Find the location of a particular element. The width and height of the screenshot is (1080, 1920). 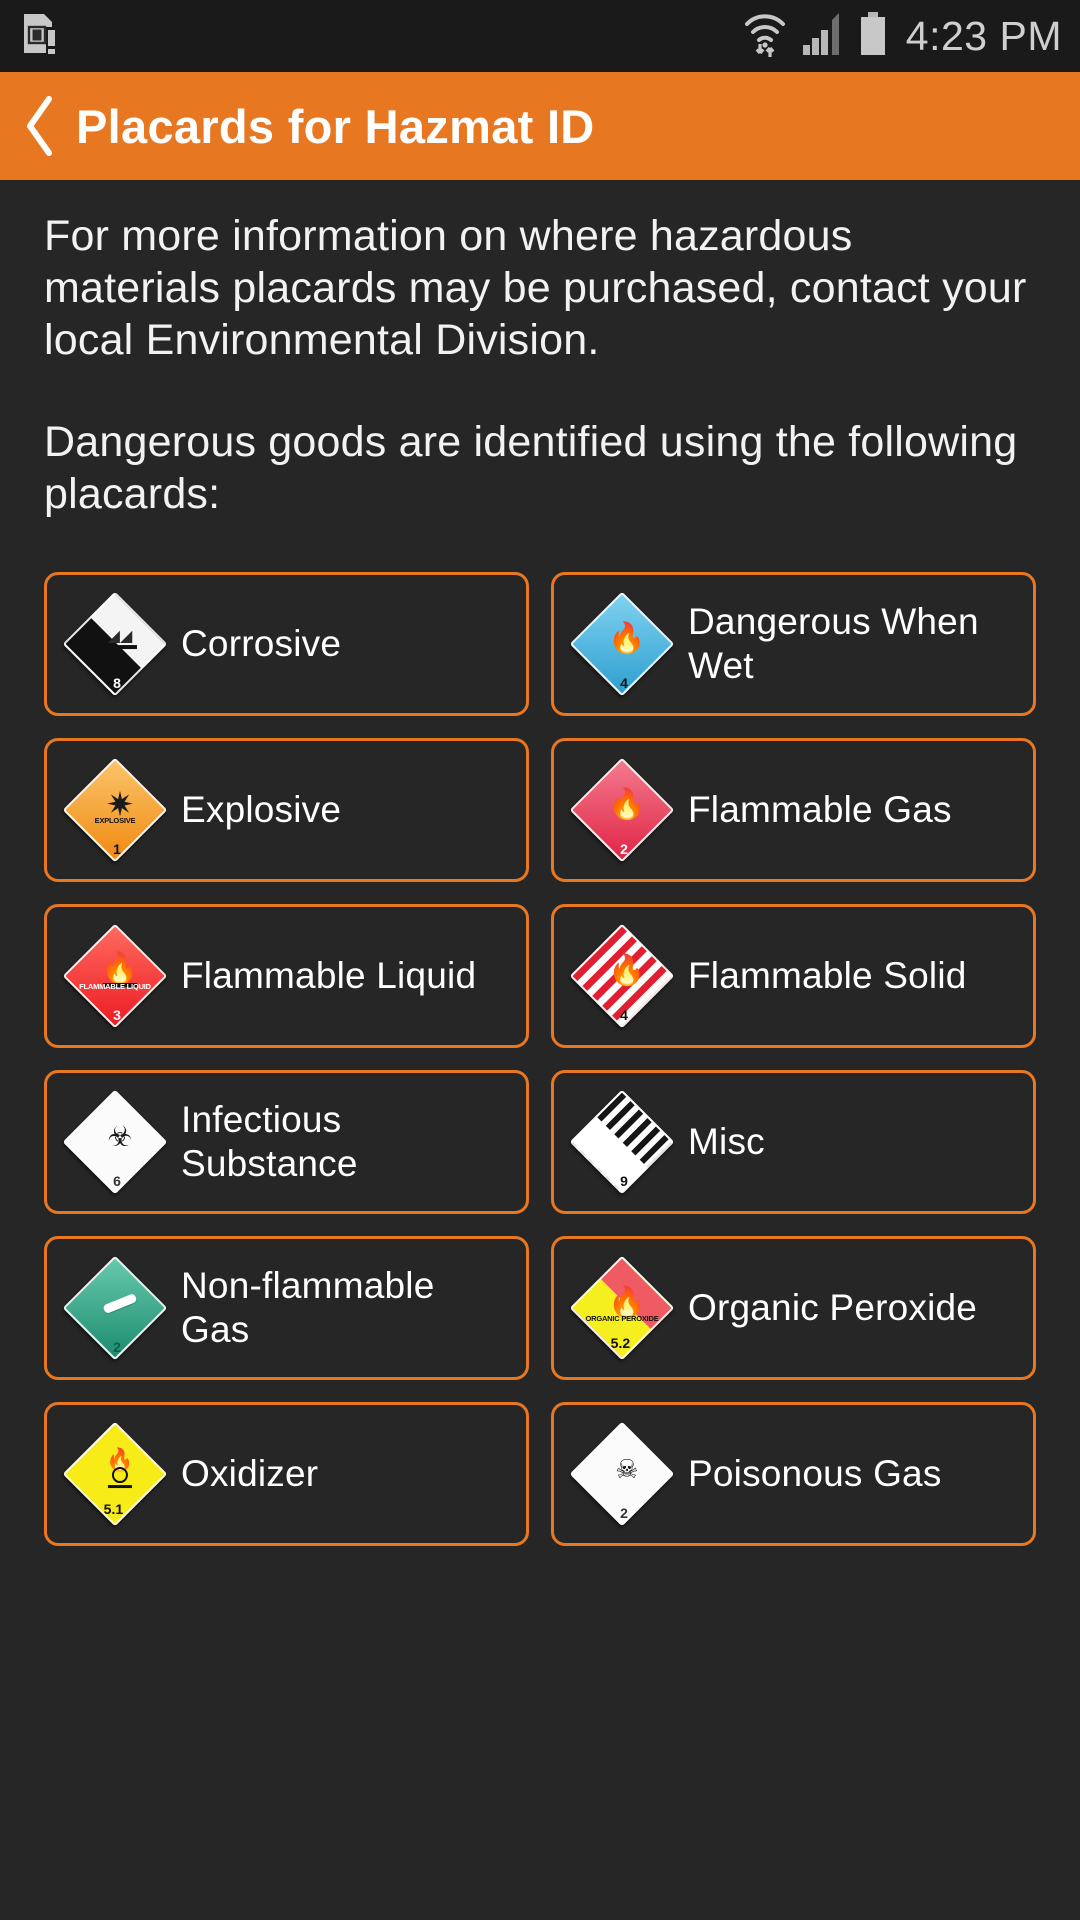

placard-diamond-flammable-gas-icon: 🔥 2 is located at coordinates (622, 810).